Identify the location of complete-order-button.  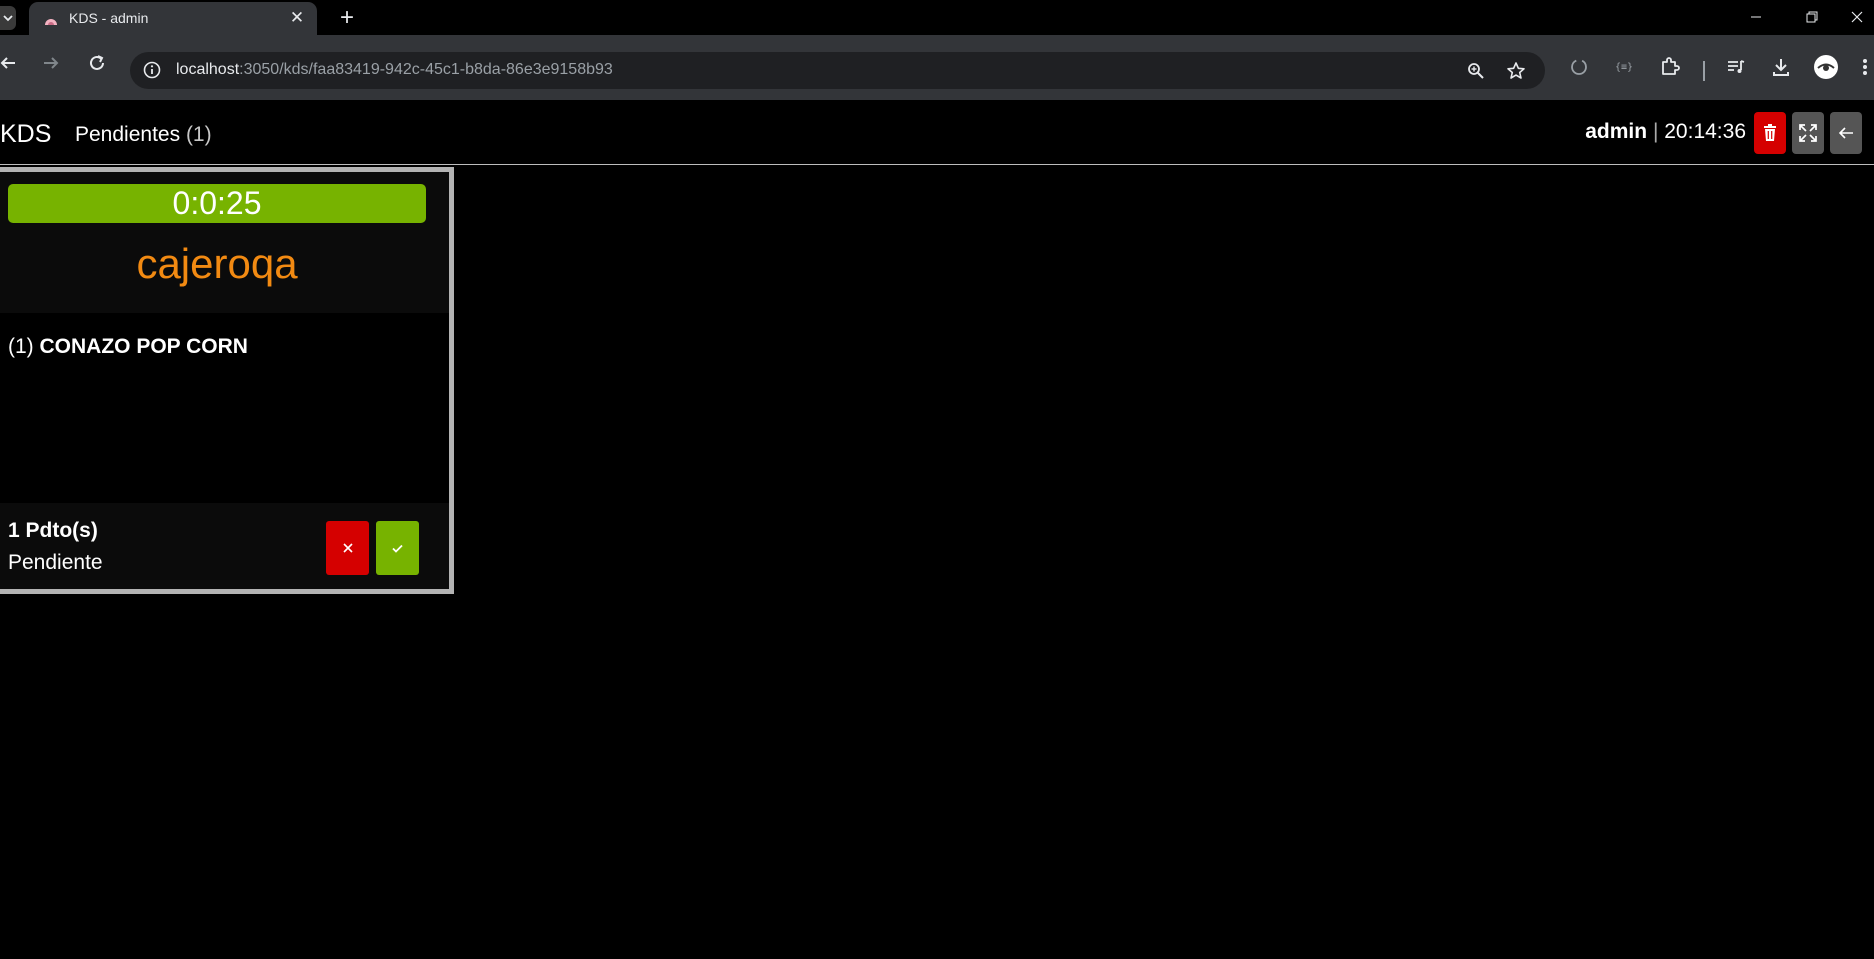
(397, 548).